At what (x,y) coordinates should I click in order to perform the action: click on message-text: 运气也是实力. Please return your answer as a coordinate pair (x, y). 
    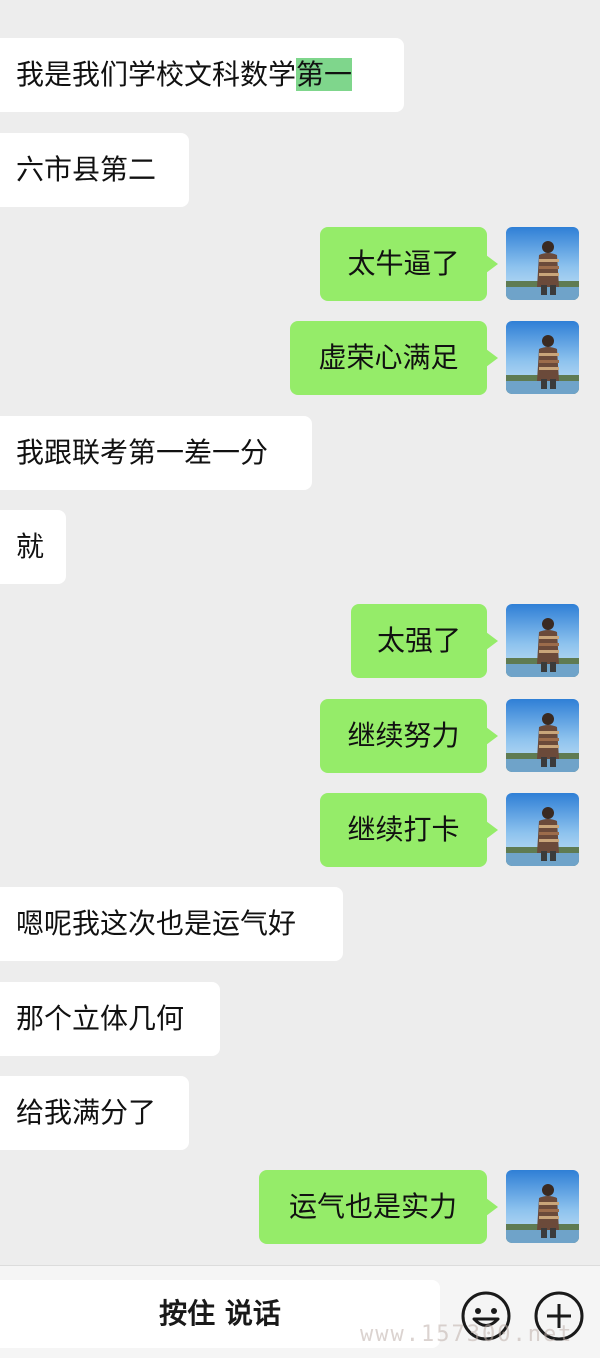
    Looking at the image, I should click on (372, 1206).